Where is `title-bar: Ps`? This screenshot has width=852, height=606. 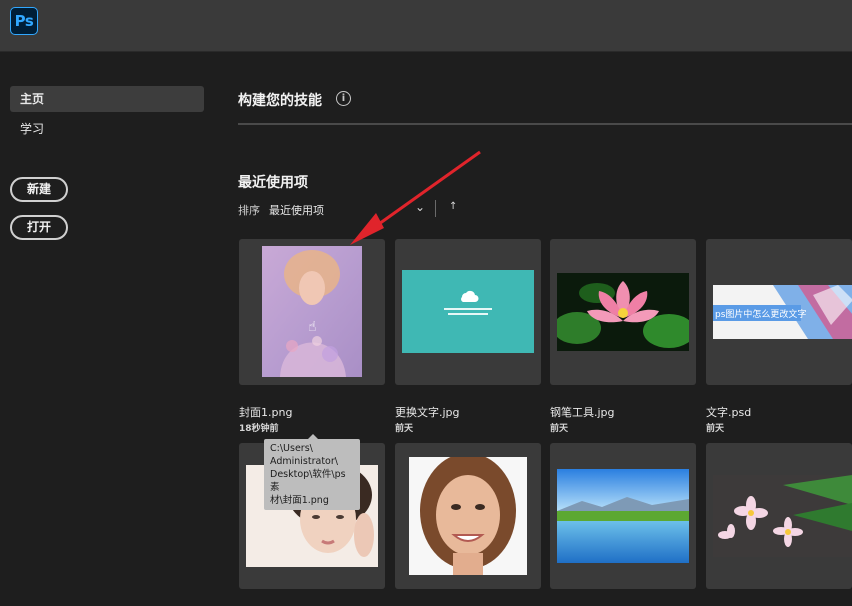
title-bar: Ps is located at coordinates (426, 26).